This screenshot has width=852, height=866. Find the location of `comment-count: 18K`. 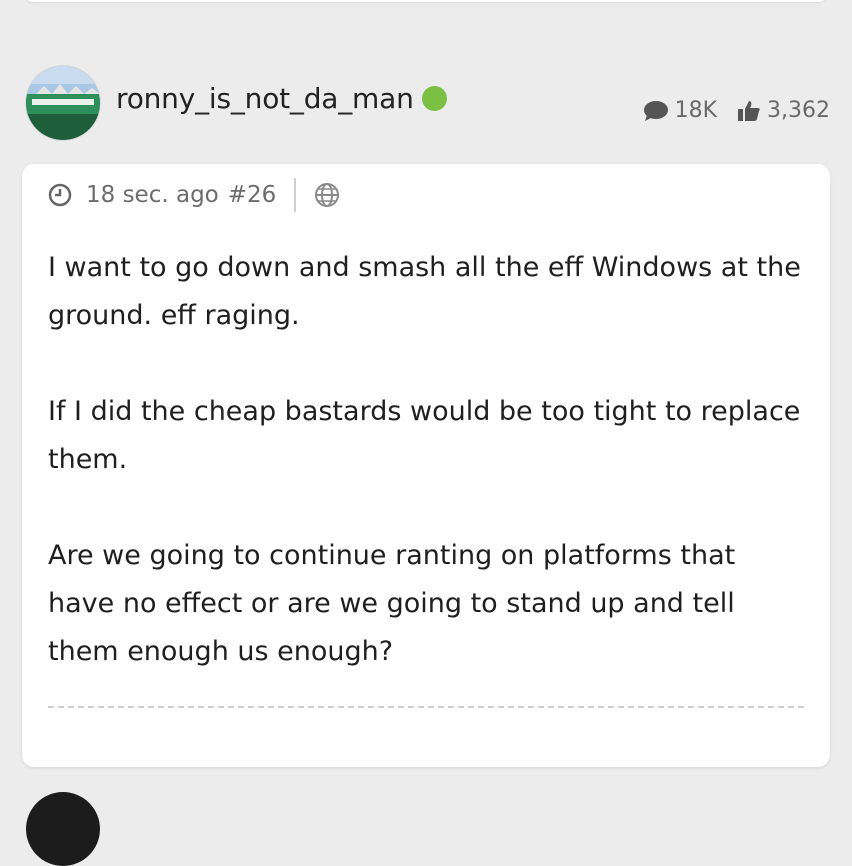

comment-count: 18K is located at coordinates (680, 110).